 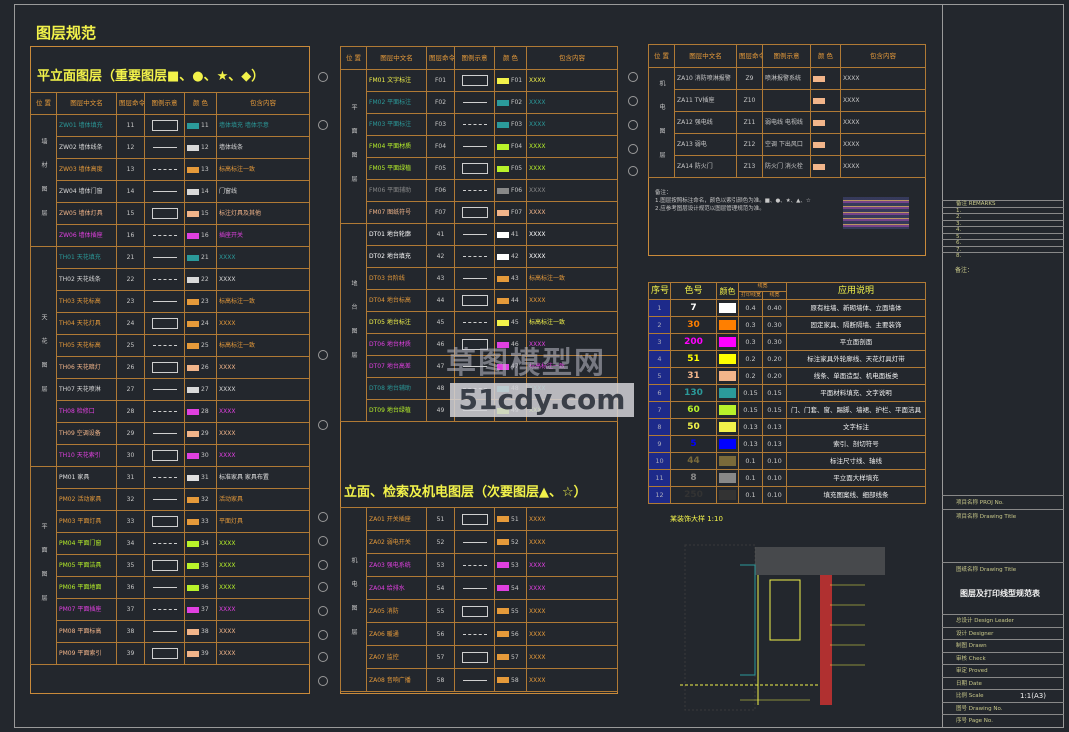 I want to click on group-label: 平 面 图 层, so click(x=43, y=565).